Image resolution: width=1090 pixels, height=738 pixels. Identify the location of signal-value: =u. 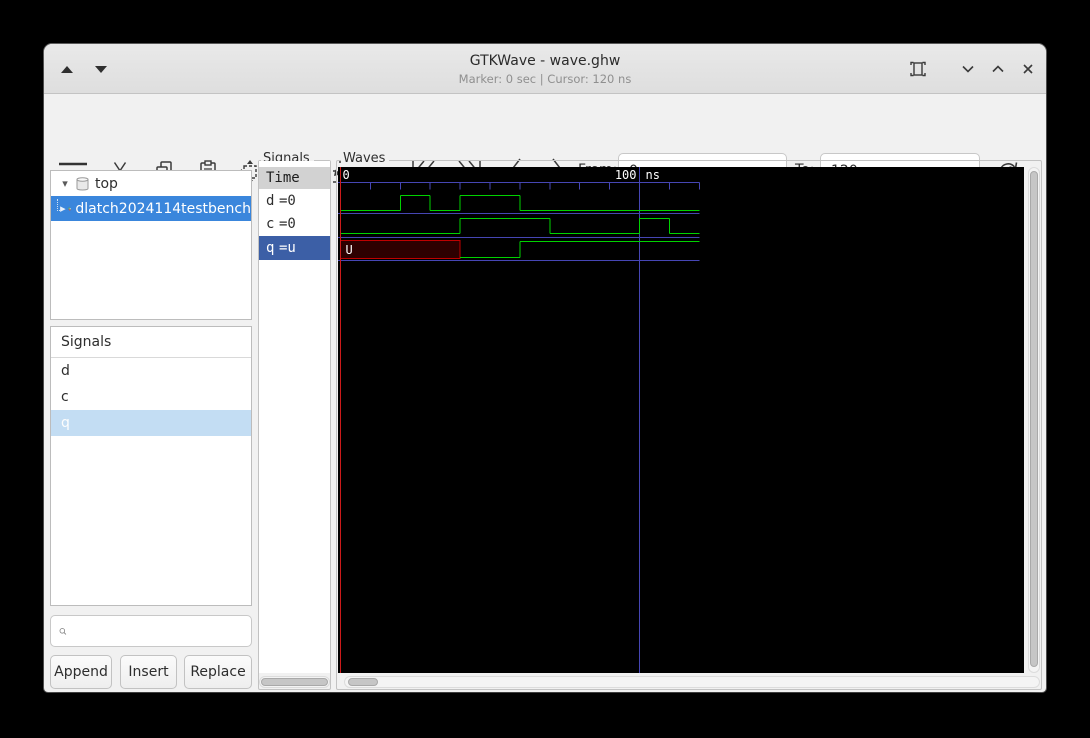
(287, 248).